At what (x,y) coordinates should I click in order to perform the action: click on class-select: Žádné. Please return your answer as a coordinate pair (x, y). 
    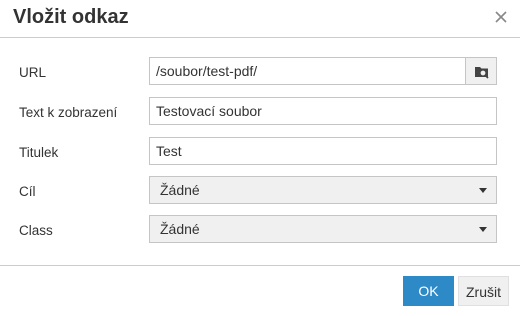
    Looking at the image, I should click on (323, 229).